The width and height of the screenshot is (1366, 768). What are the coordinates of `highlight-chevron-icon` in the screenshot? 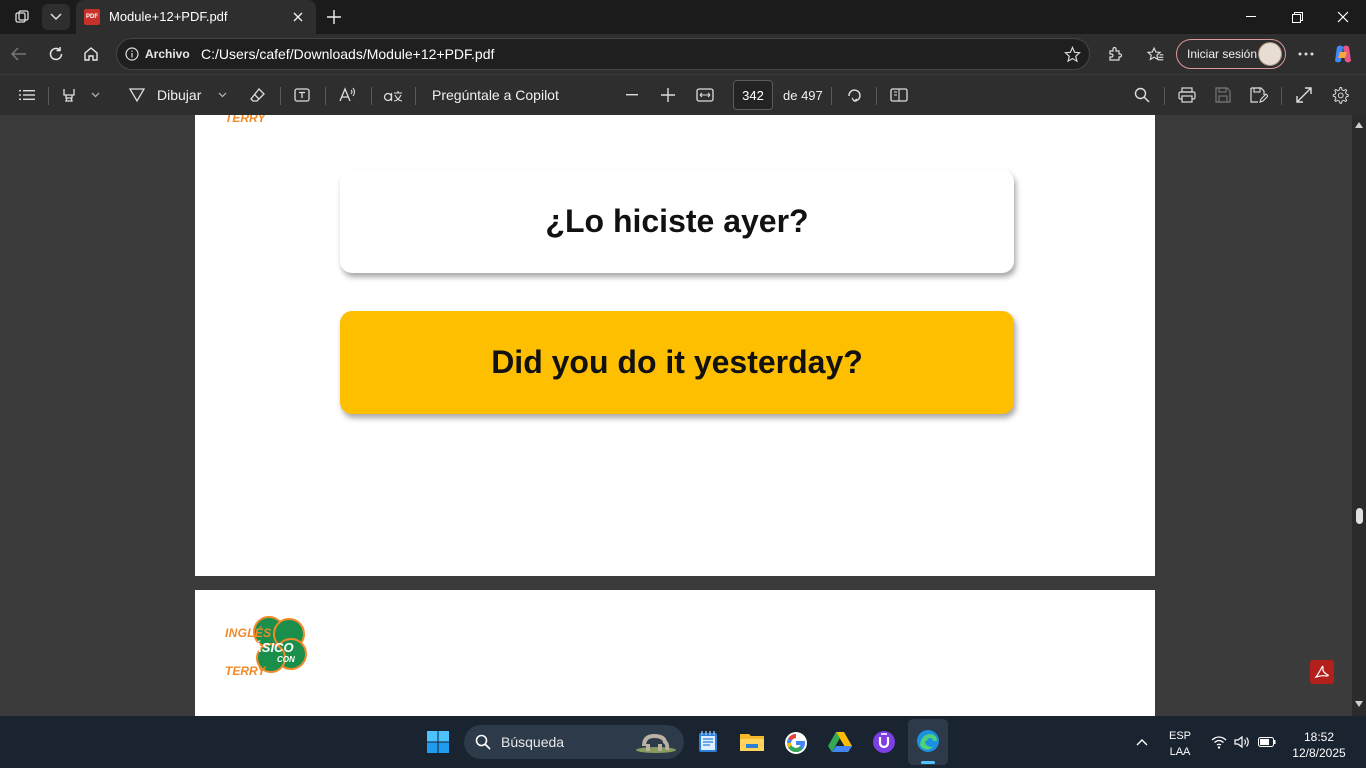 It's located at (95, 95).